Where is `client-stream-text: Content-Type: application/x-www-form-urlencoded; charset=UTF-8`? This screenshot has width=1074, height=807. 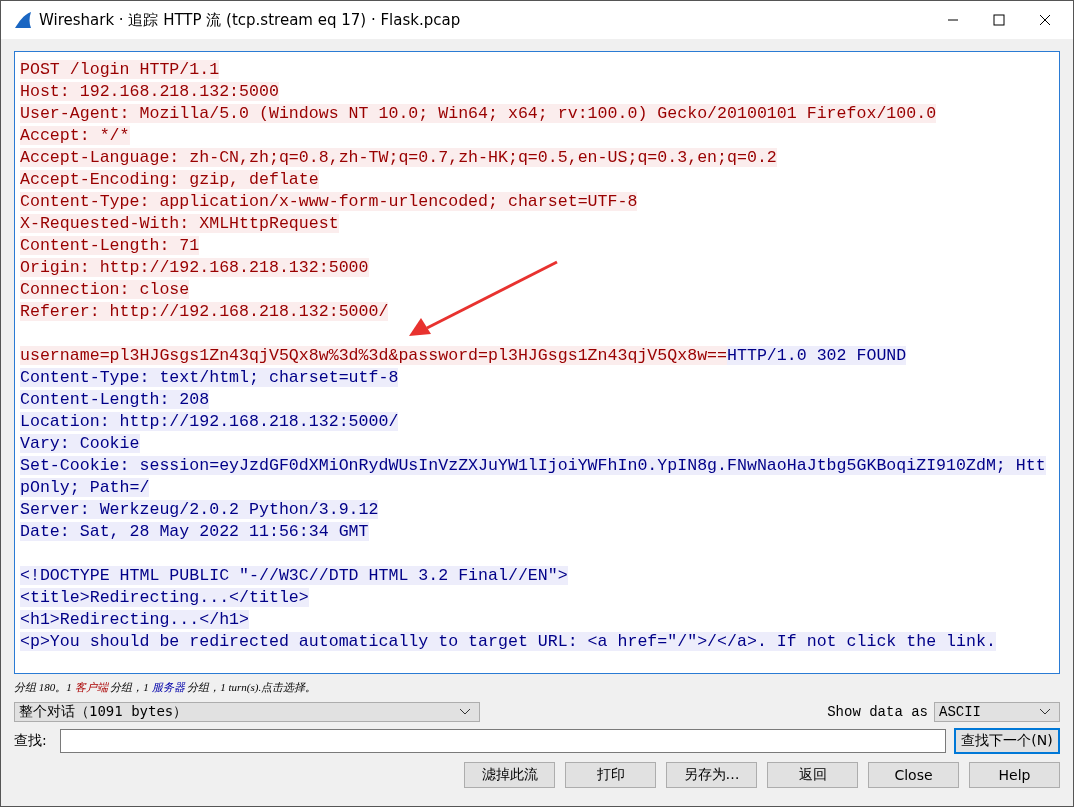
client-stream-text: Content-Type: application/x-www-form-urlencoded; charset=UTF-8 is located at coordinates (329, 201).